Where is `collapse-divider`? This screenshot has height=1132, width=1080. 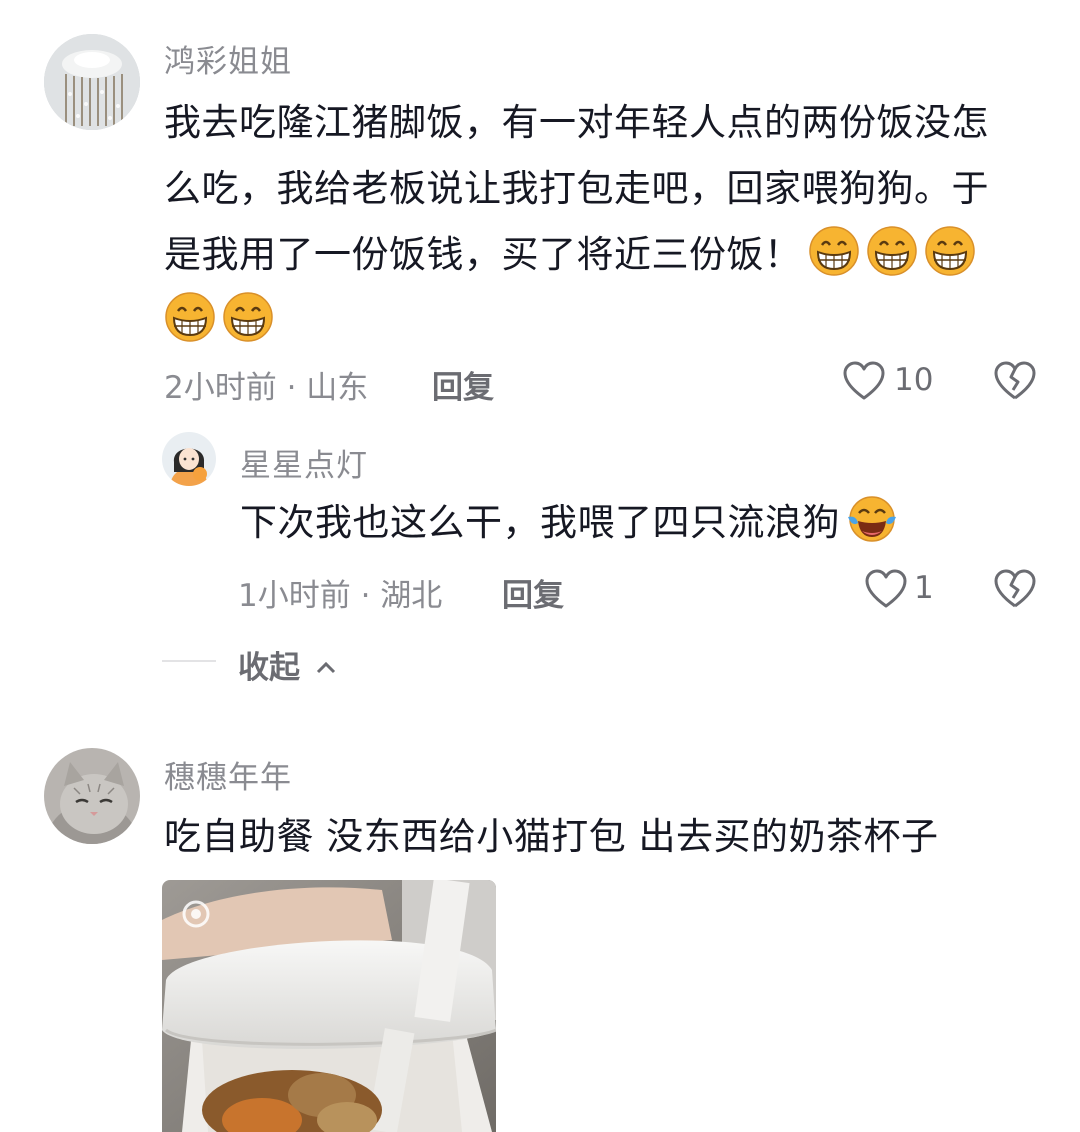 collapse-divider is located at coordinates (189, 661).